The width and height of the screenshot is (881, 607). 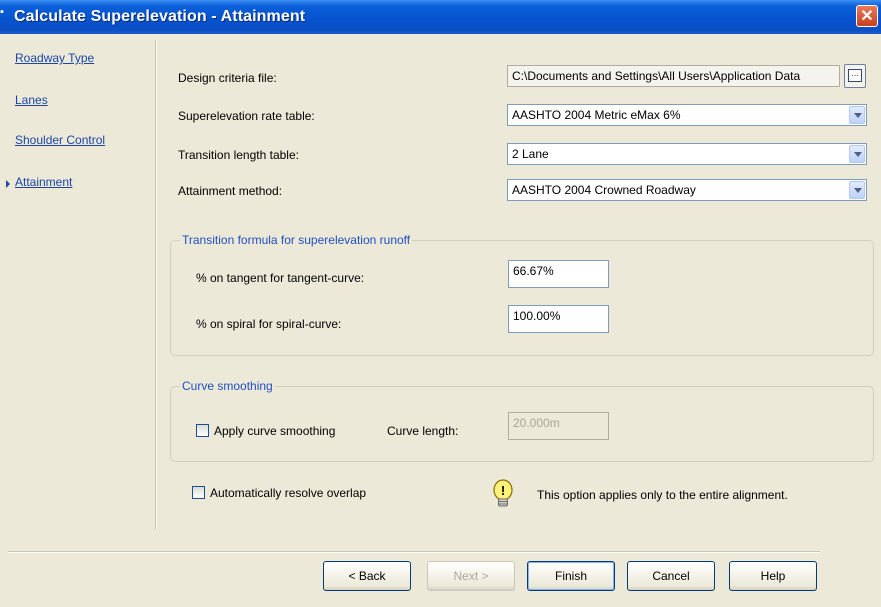 I want to click on curve-length-input: 20.000m, so click(x=558, y=426).